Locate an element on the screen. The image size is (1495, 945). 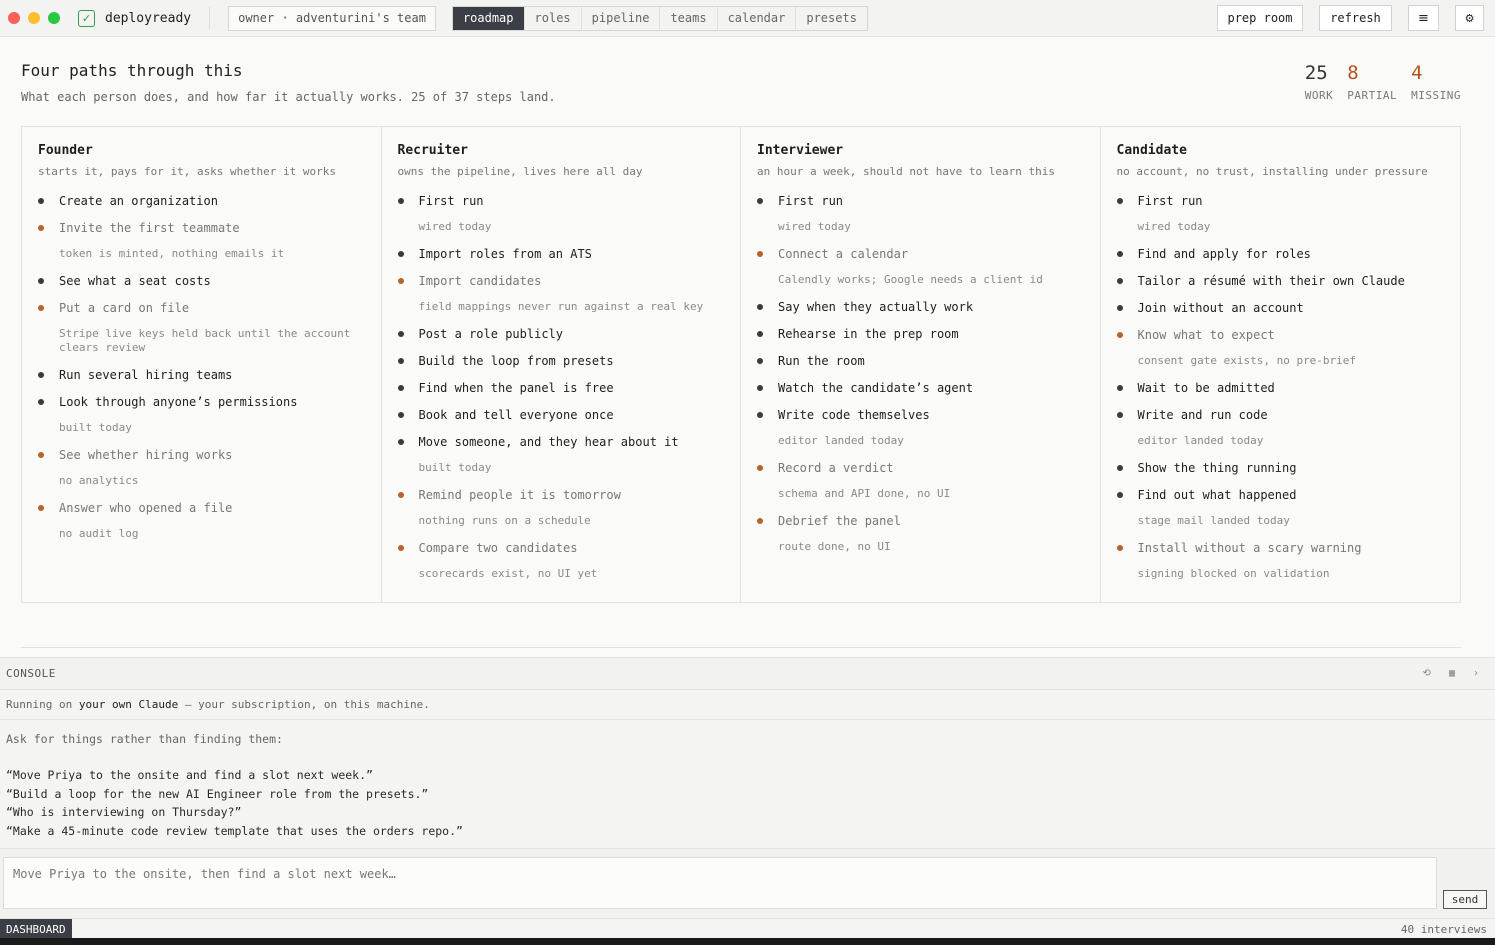
stats-summary: 25 WORK 8 PARTIAL 4 MISSING is located at coordinates (1383, 82).